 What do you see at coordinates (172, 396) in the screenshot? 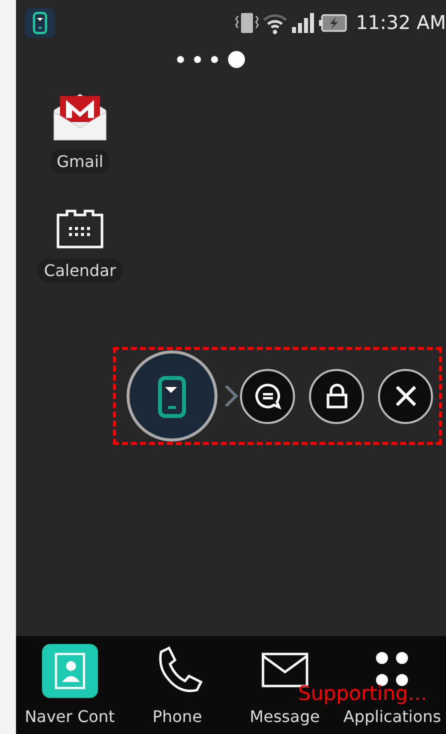
I see `app-handle-icon` at bounding box center [172, 396].